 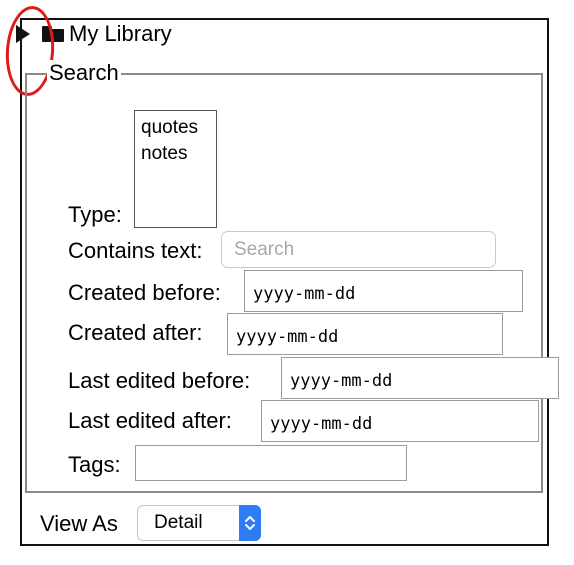 What do you see at coordinates (95, 214) in the screenshot?
I see `type-label: Type:` at bounding box center [95, 214].